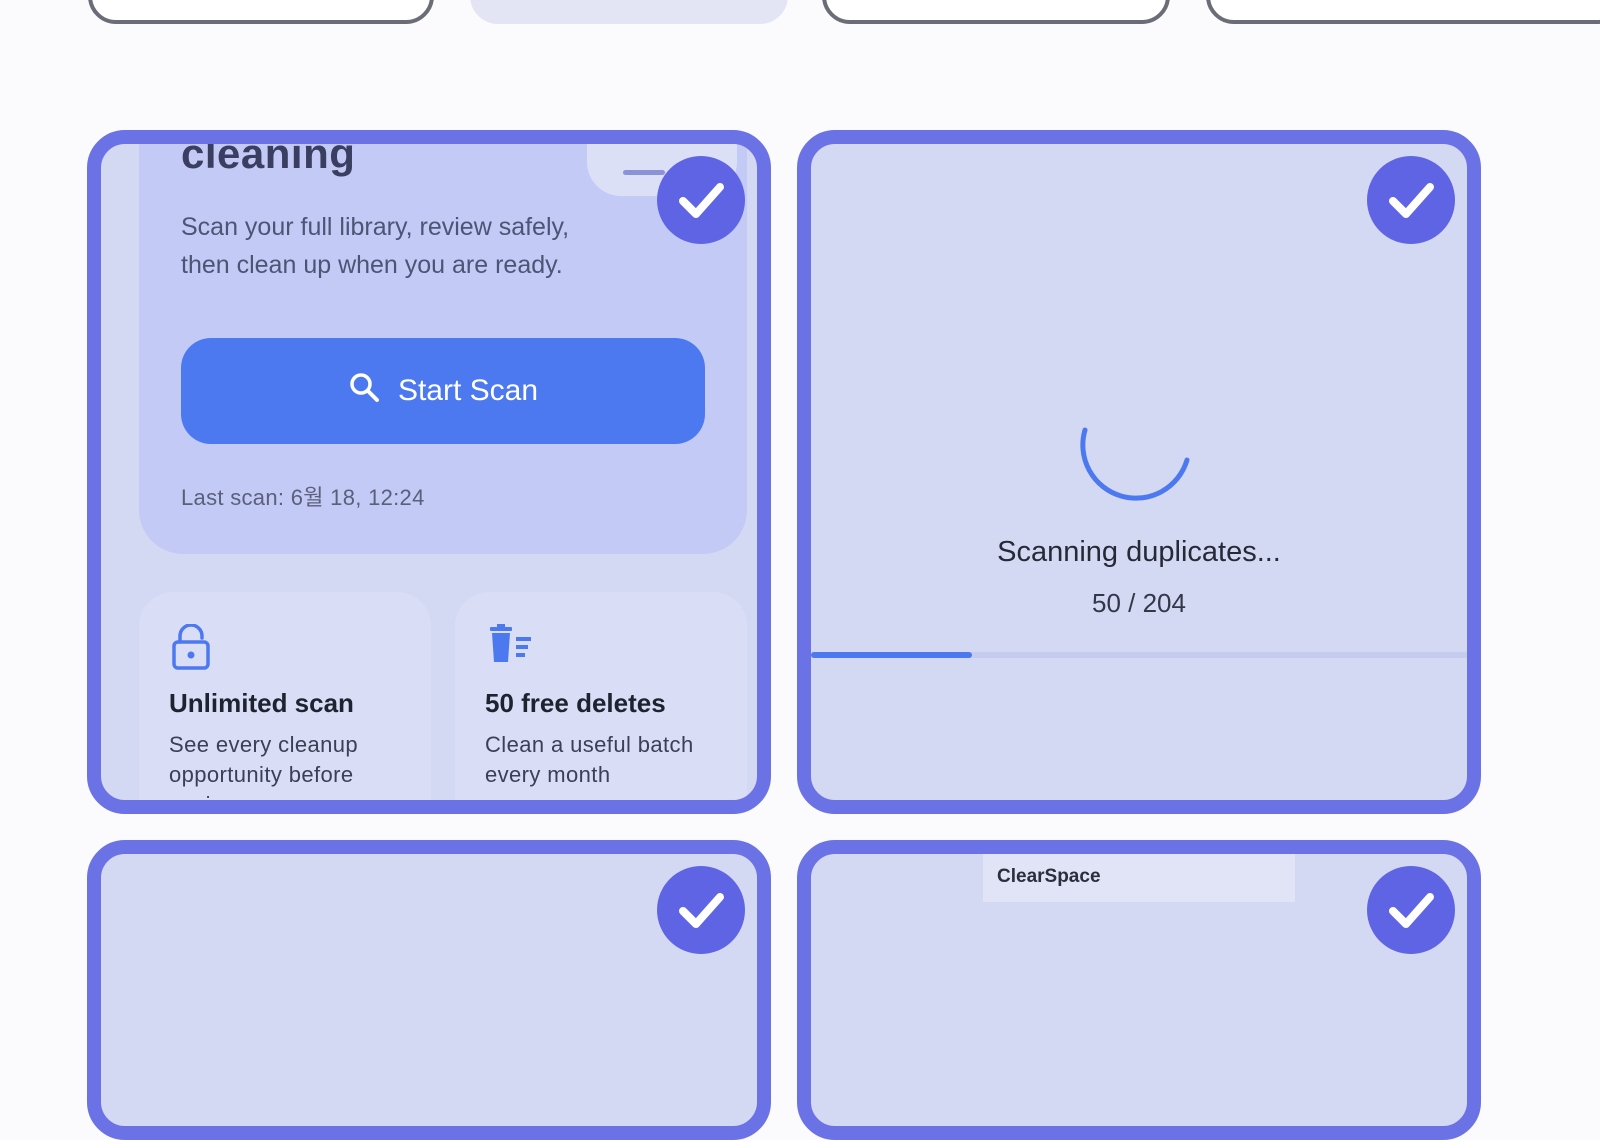 The height and width of the screenshot is (1140, 1600). Describe the element at coordinates (1139, 878) in the screenshot. I see `brand-label: ClearSpace` at that location.